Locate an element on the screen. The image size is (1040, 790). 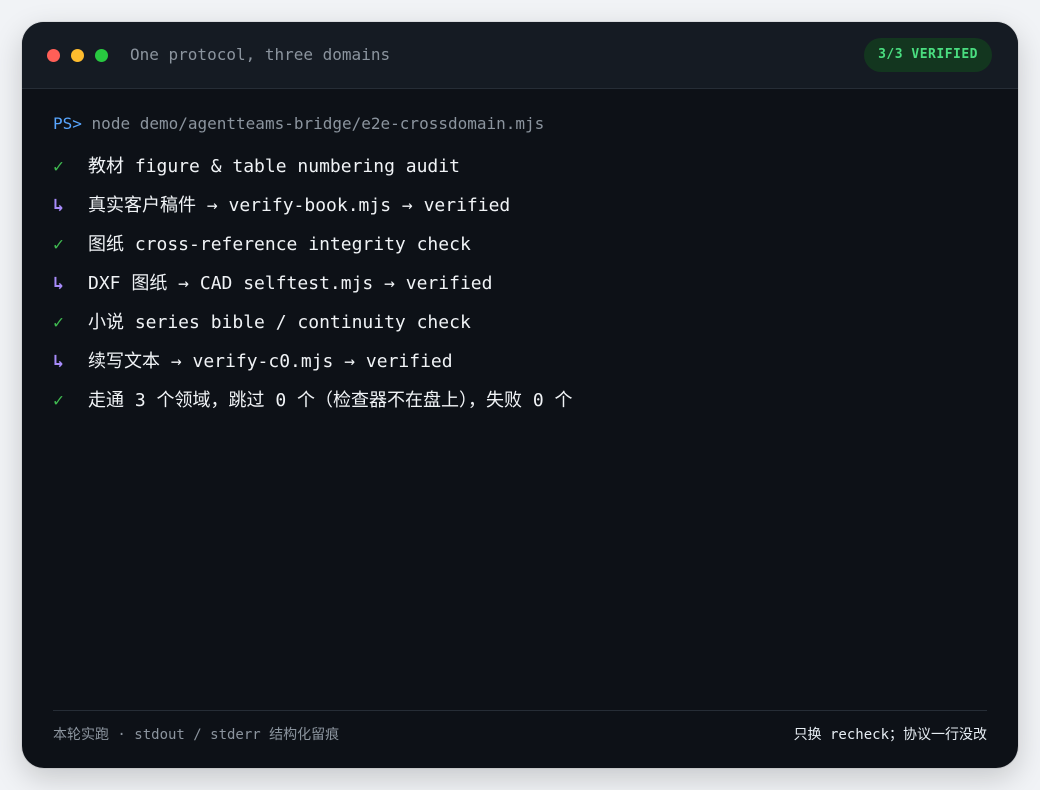
footer-note: 只换 recheck；协议一行没改 is located at coordinates (890, 735).